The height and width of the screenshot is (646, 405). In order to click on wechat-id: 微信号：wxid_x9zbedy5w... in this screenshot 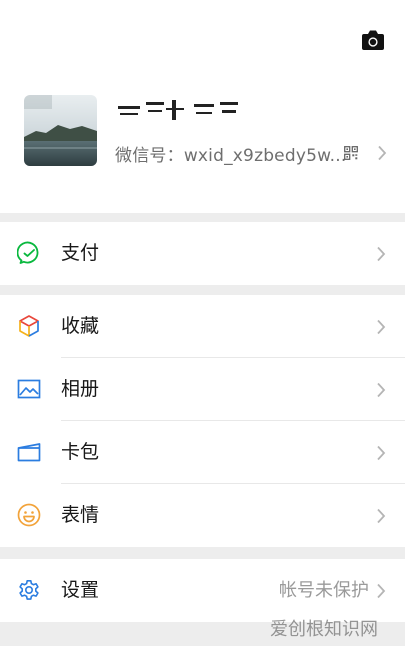, I will do `click(230, 153)`.